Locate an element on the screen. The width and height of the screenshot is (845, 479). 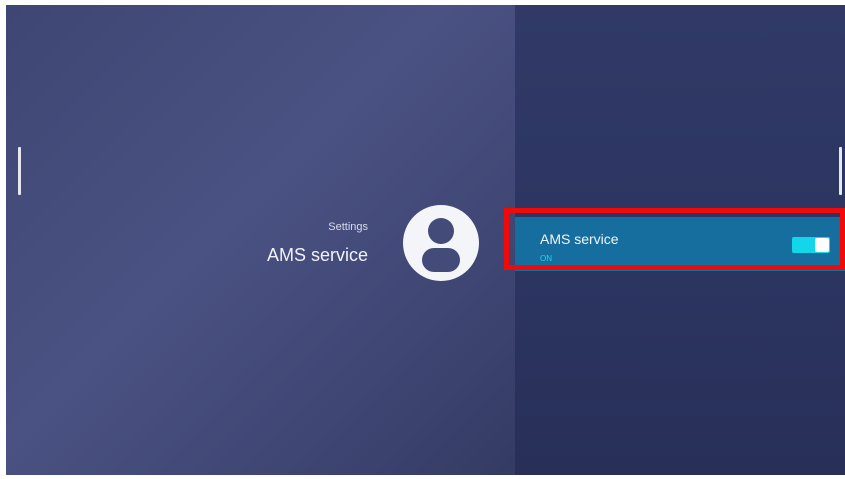
ams-service-setting-row: AMS service ON is located at coordinates (680, 244).